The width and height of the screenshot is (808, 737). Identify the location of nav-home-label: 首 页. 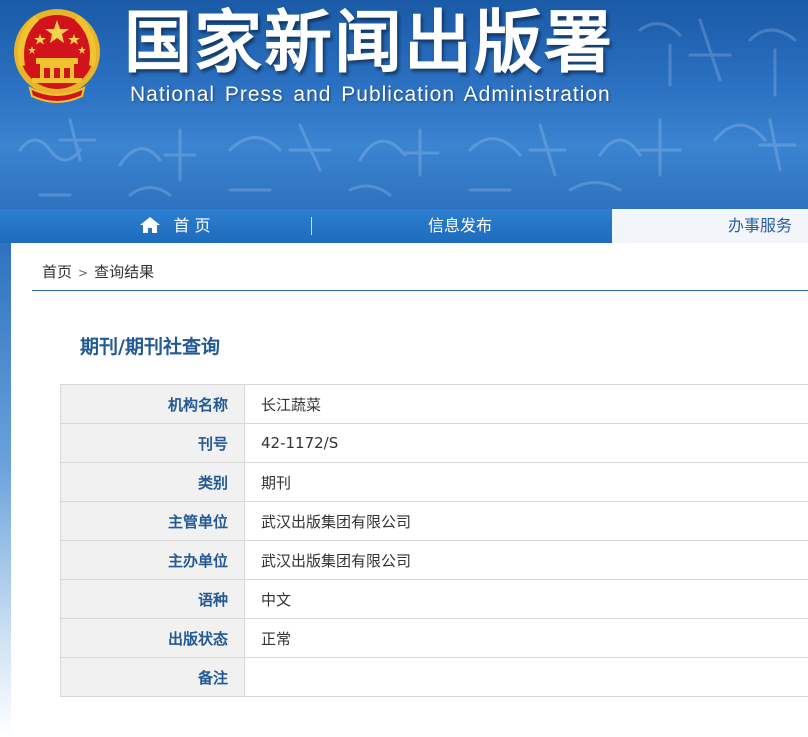
(192, 225).